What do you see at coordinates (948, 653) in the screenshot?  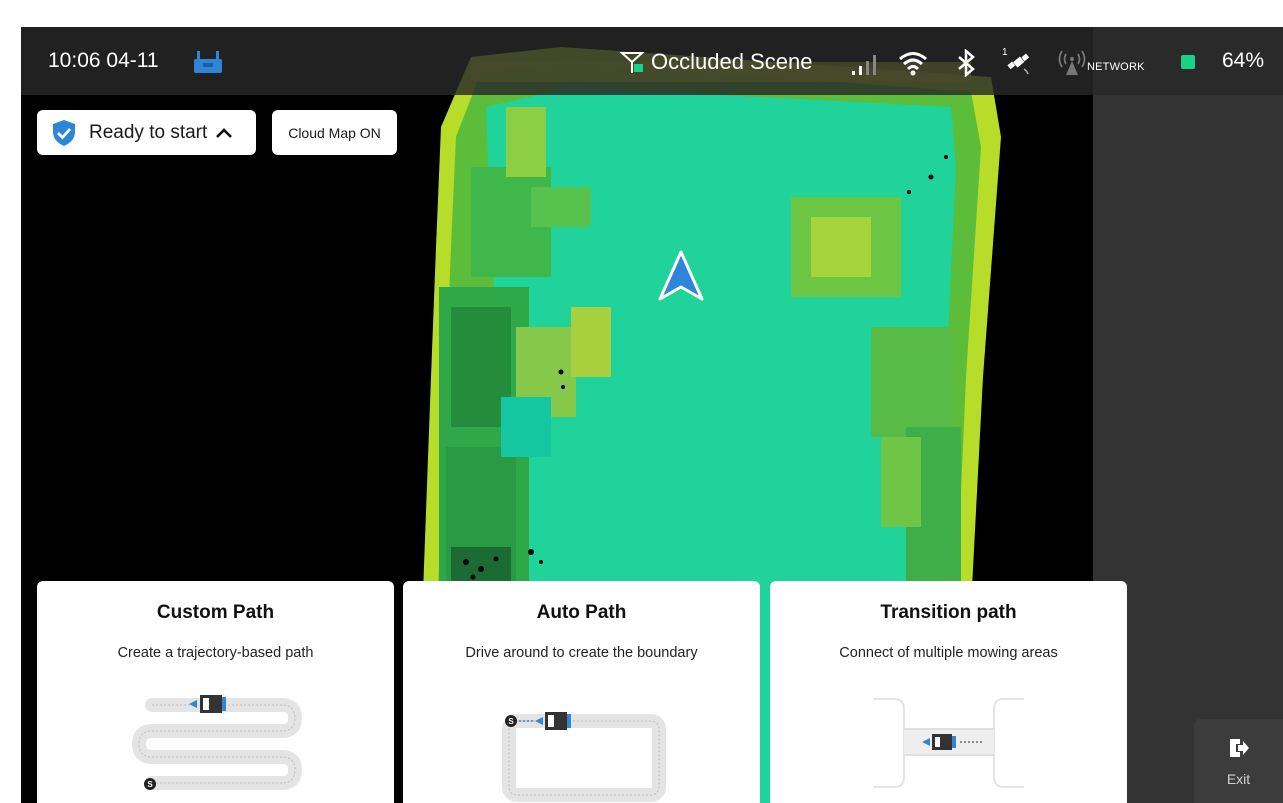 I see `card-description: Connect of multiple mowing areas` at bounding box center [948, 653].